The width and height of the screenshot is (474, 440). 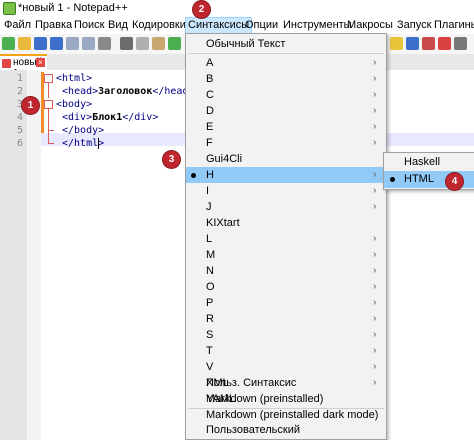 What do you see at coordinates (72, 43) in the screenshot?
I see `close-icon` at bounding box center [72, 43].